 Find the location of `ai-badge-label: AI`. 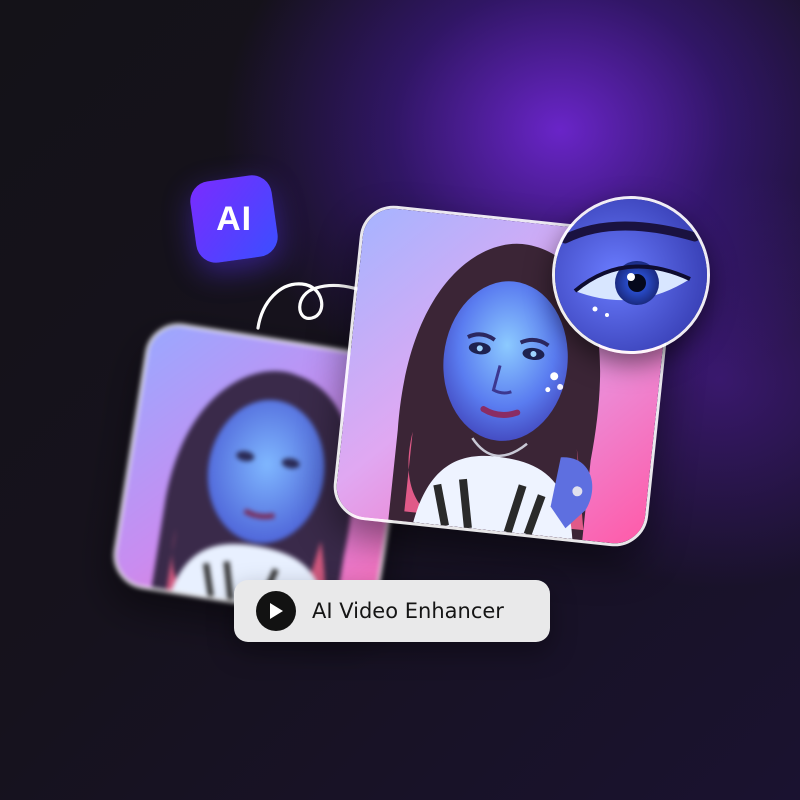

ai-badge-label: AI is located at coordinates (234, 218).